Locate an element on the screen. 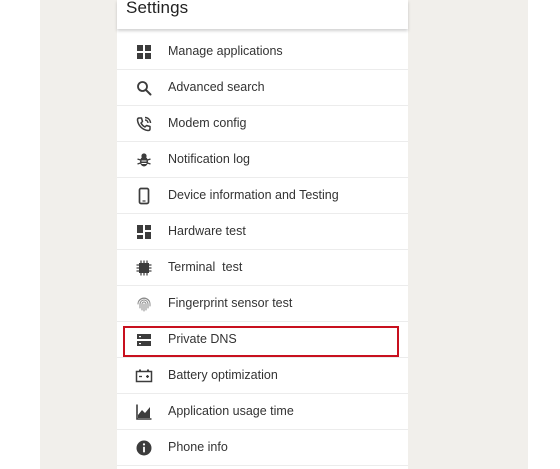 Image resolution: width=560 pixels, height=469 pixels. fingerprint-icon is located at coordinates (144, 304).